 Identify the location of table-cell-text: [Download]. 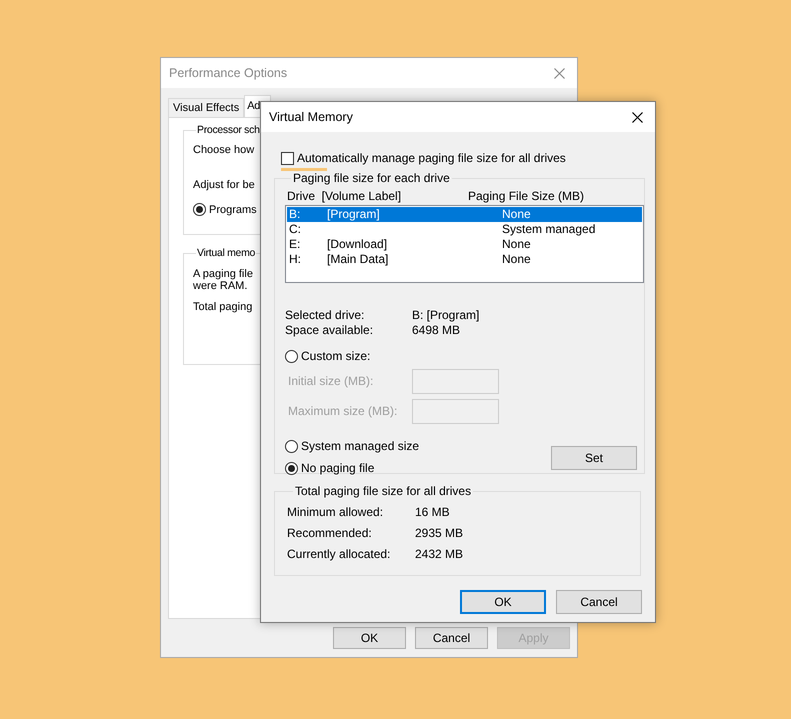
(357, 244).